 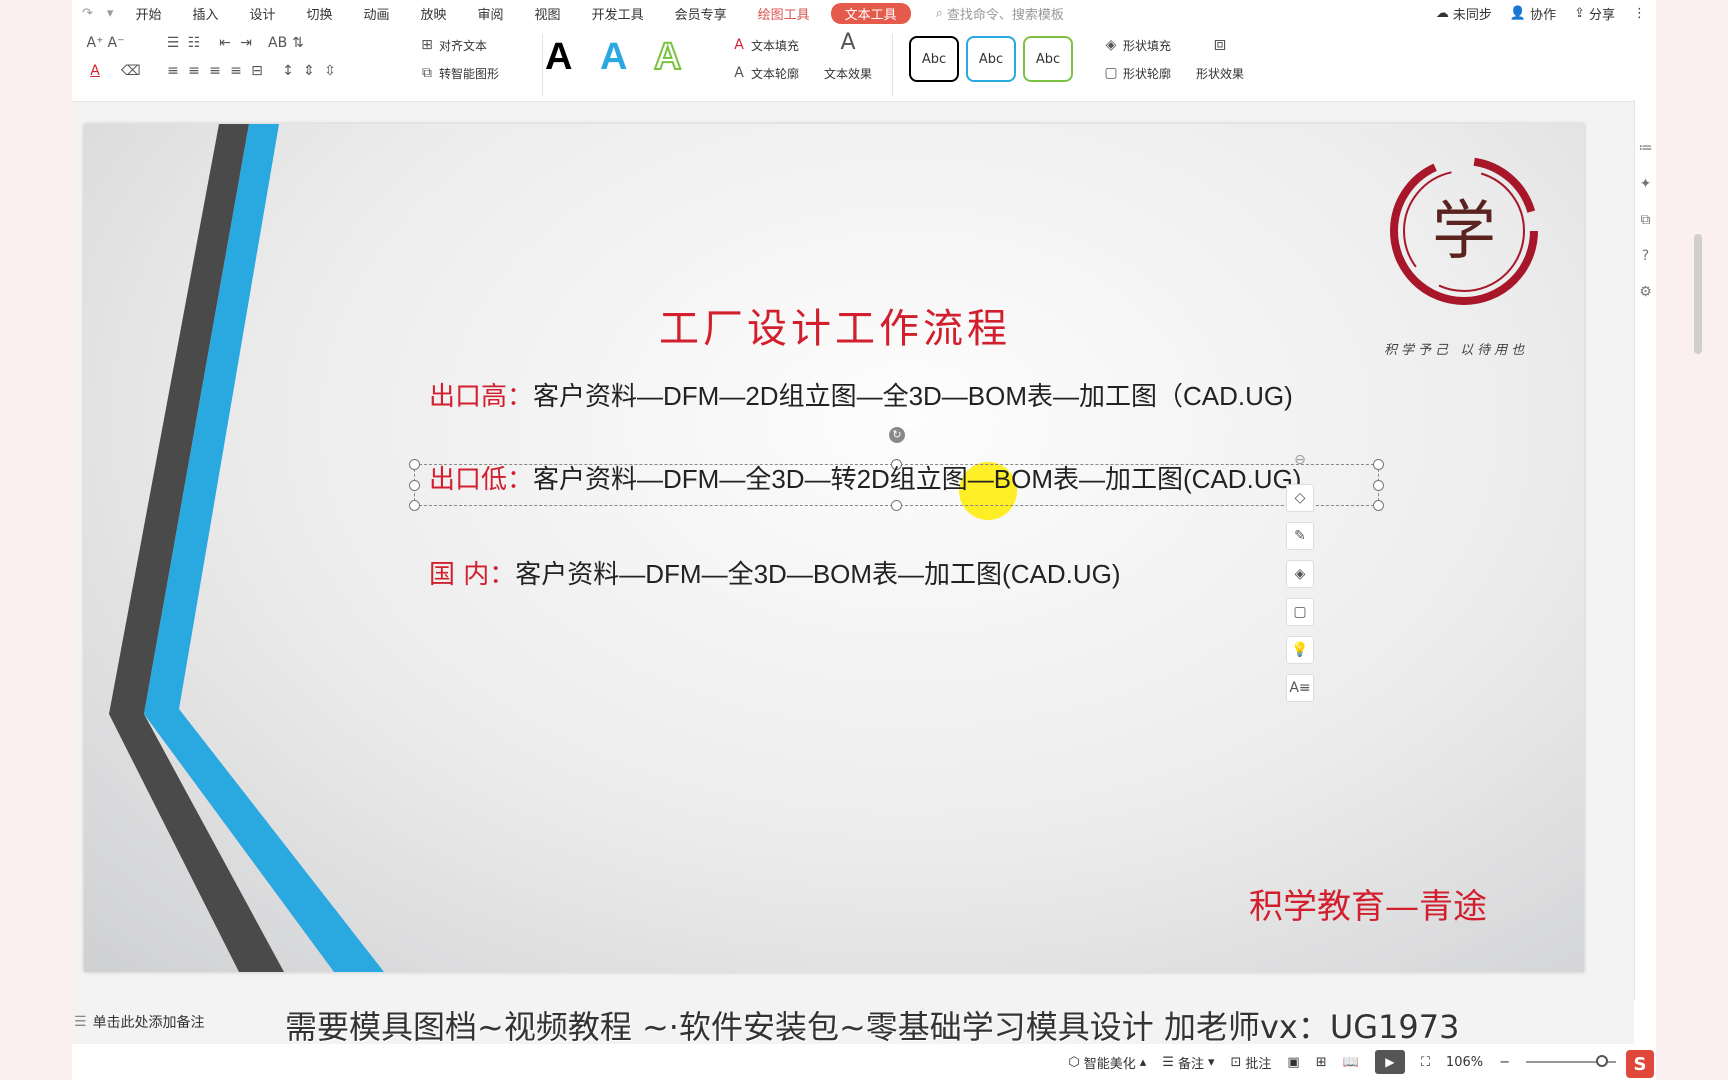 I want to click on shape-fill-button: ◈ 形状填充, so click(x=1136, y=45).